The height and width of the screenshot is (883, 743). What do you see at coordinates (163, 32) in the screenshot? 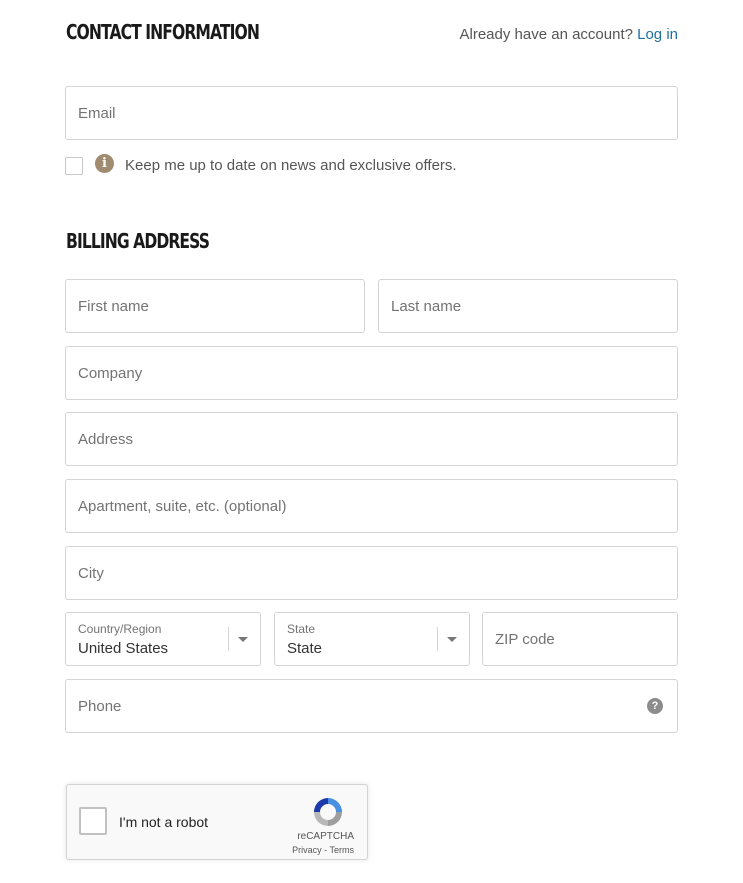
I see `contact-section-title: CONTACT INFORMATION` at bounding box center [163, 32].